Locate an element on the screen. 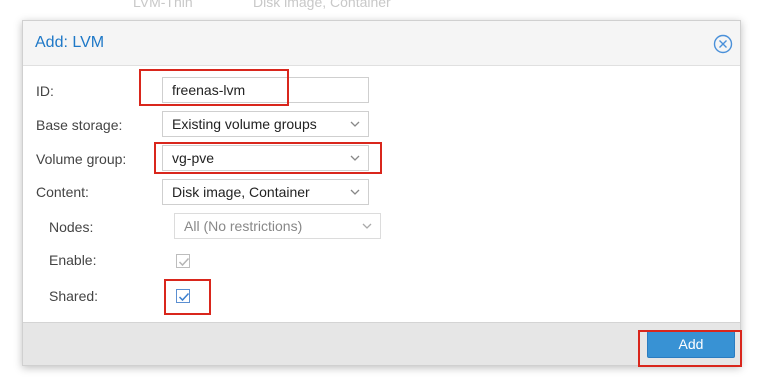  enable-label: Enable: is located at coordinates (73, 260).